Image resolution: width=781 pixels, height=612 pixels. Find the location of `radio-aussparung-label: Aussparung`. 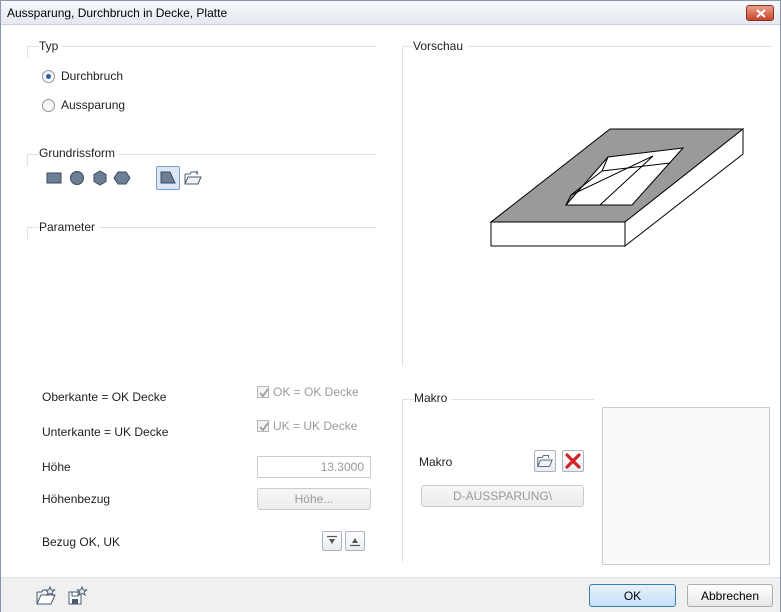

radio-aussparung-label: Aussparung is located at coordinates (93, 105).